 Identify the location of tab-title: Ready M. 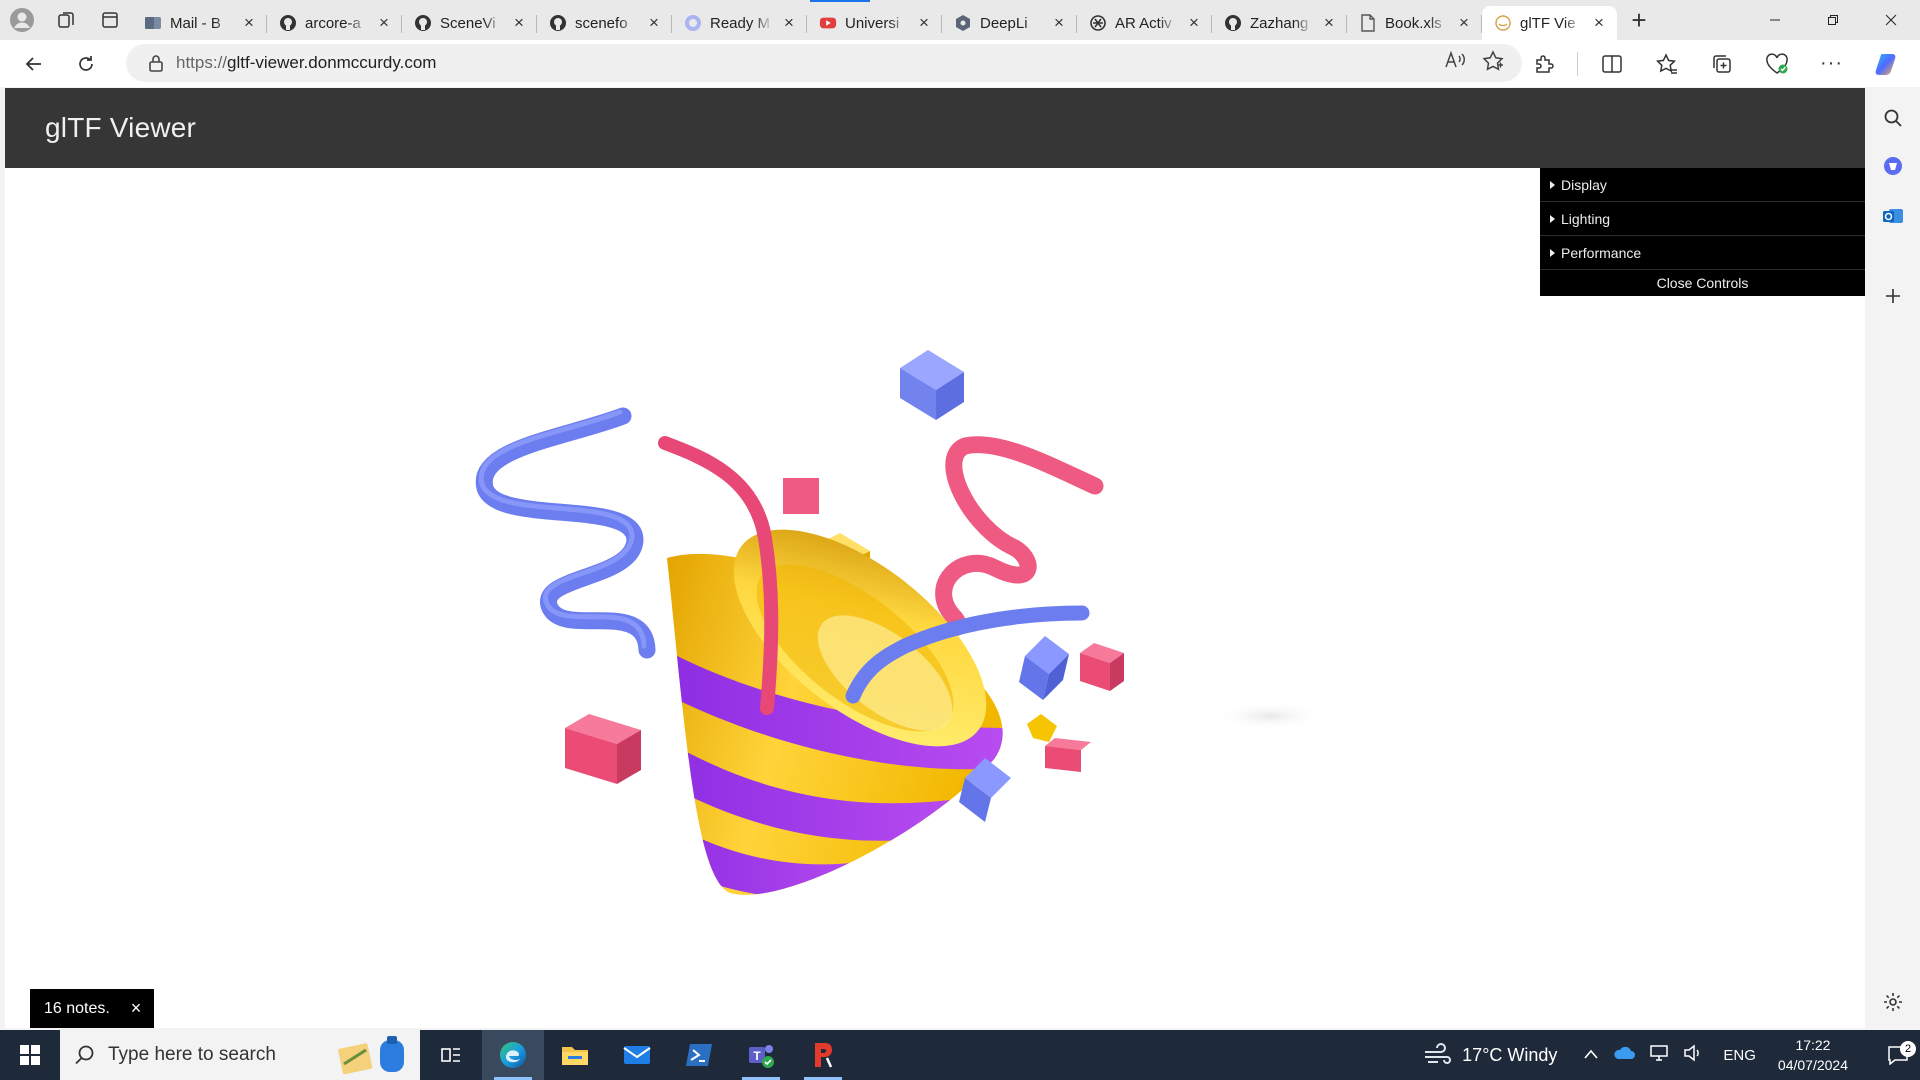
(740, 23).